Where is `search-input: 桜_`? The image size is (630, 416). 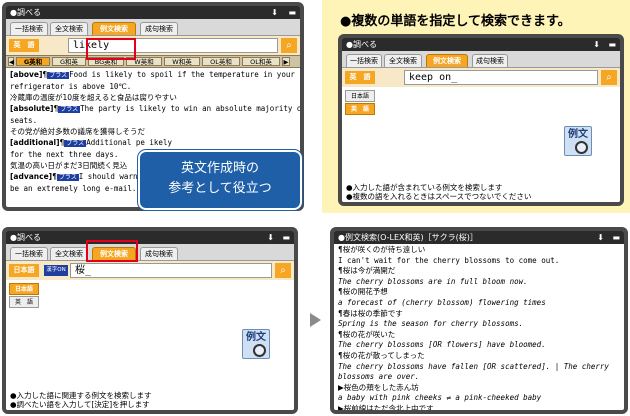
search-input: 桜_ is located at coordinates (171, 270).